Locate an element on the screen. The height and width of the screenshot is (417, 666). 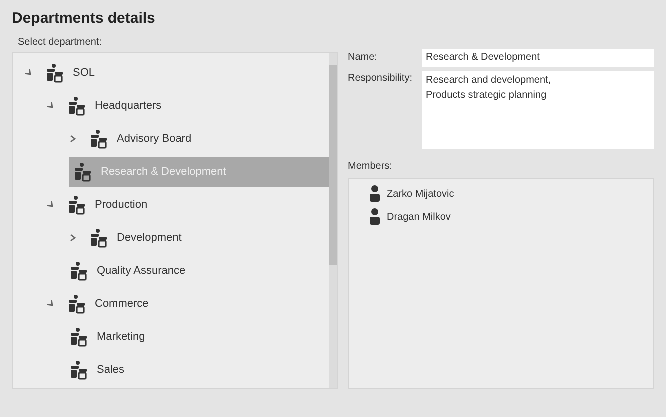
tree-item-label: Development is located at coordinates (149, 238).